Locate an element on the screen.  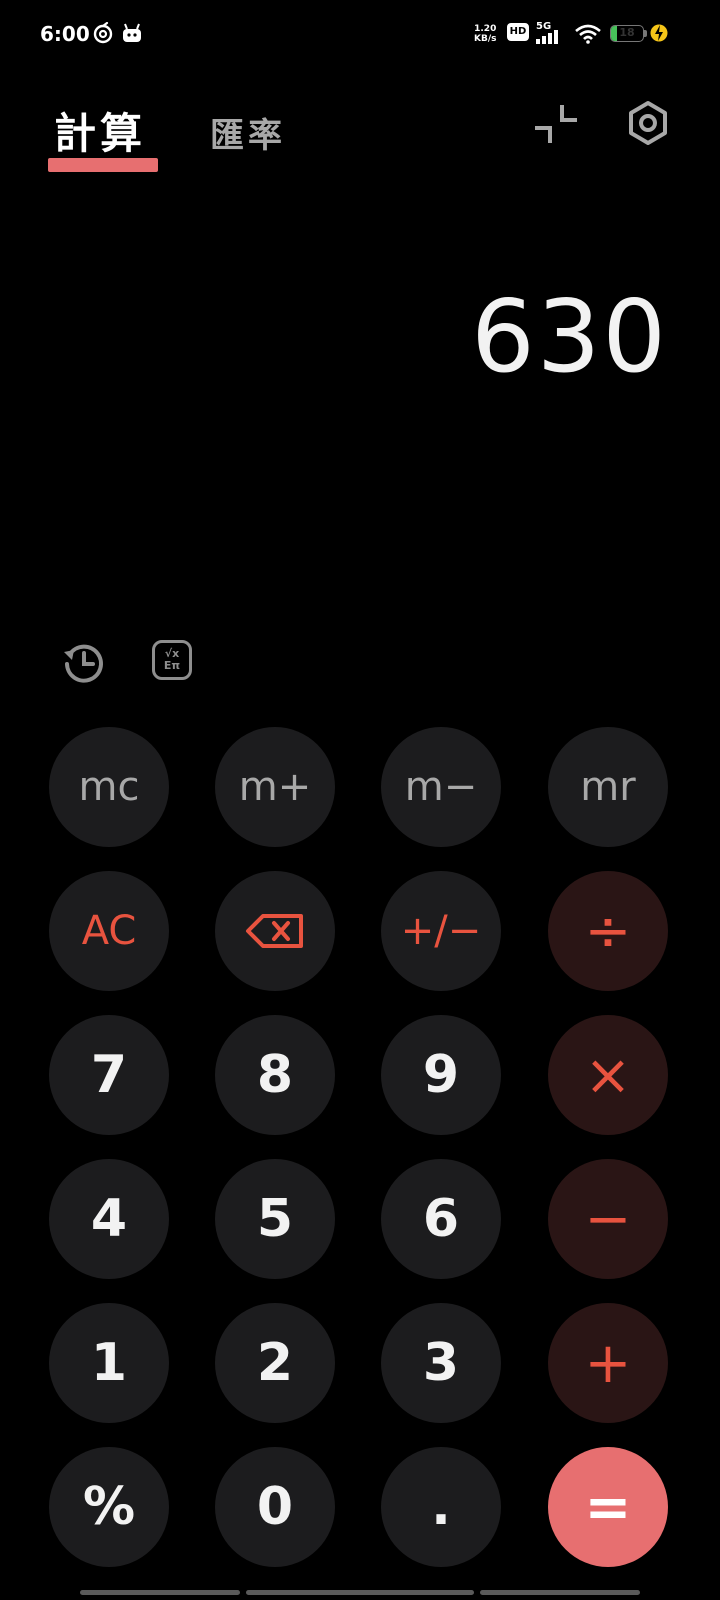
status-time: 6:00 is located at coordinates (65, 34).